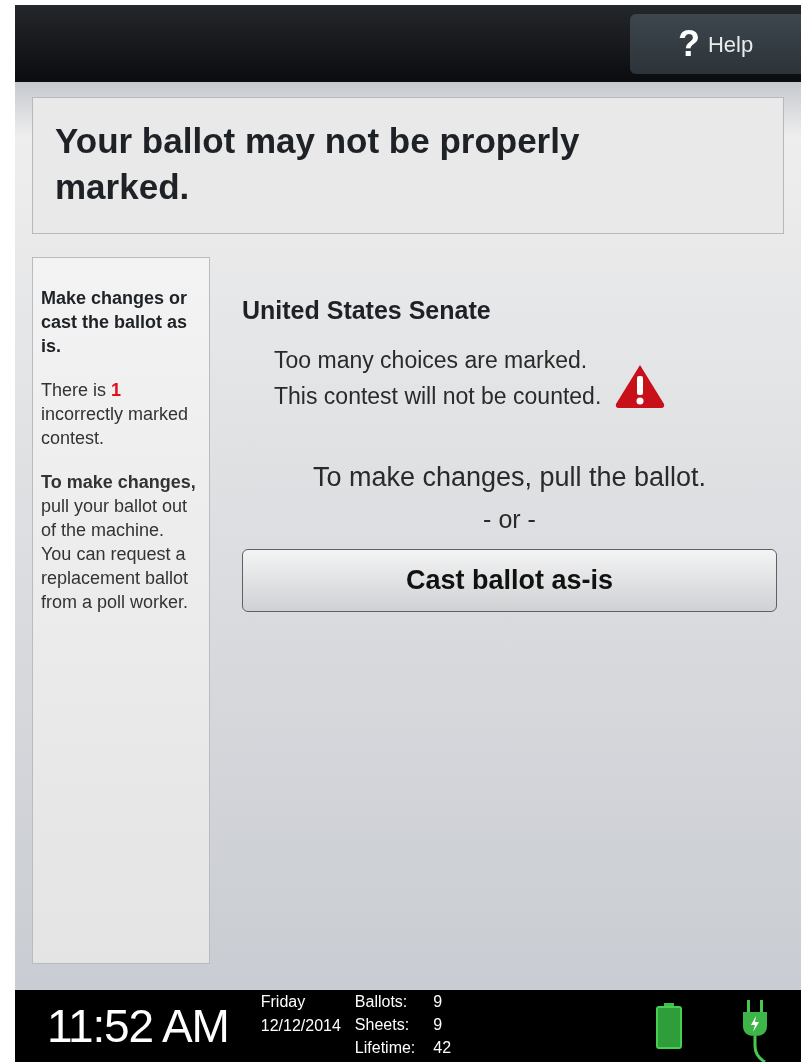 The image size is (801, 1062). What do you see at coordinates (367, 310) in the screenshot?
I see `contest-title: United States Senate` at bounding box center [367, 310].